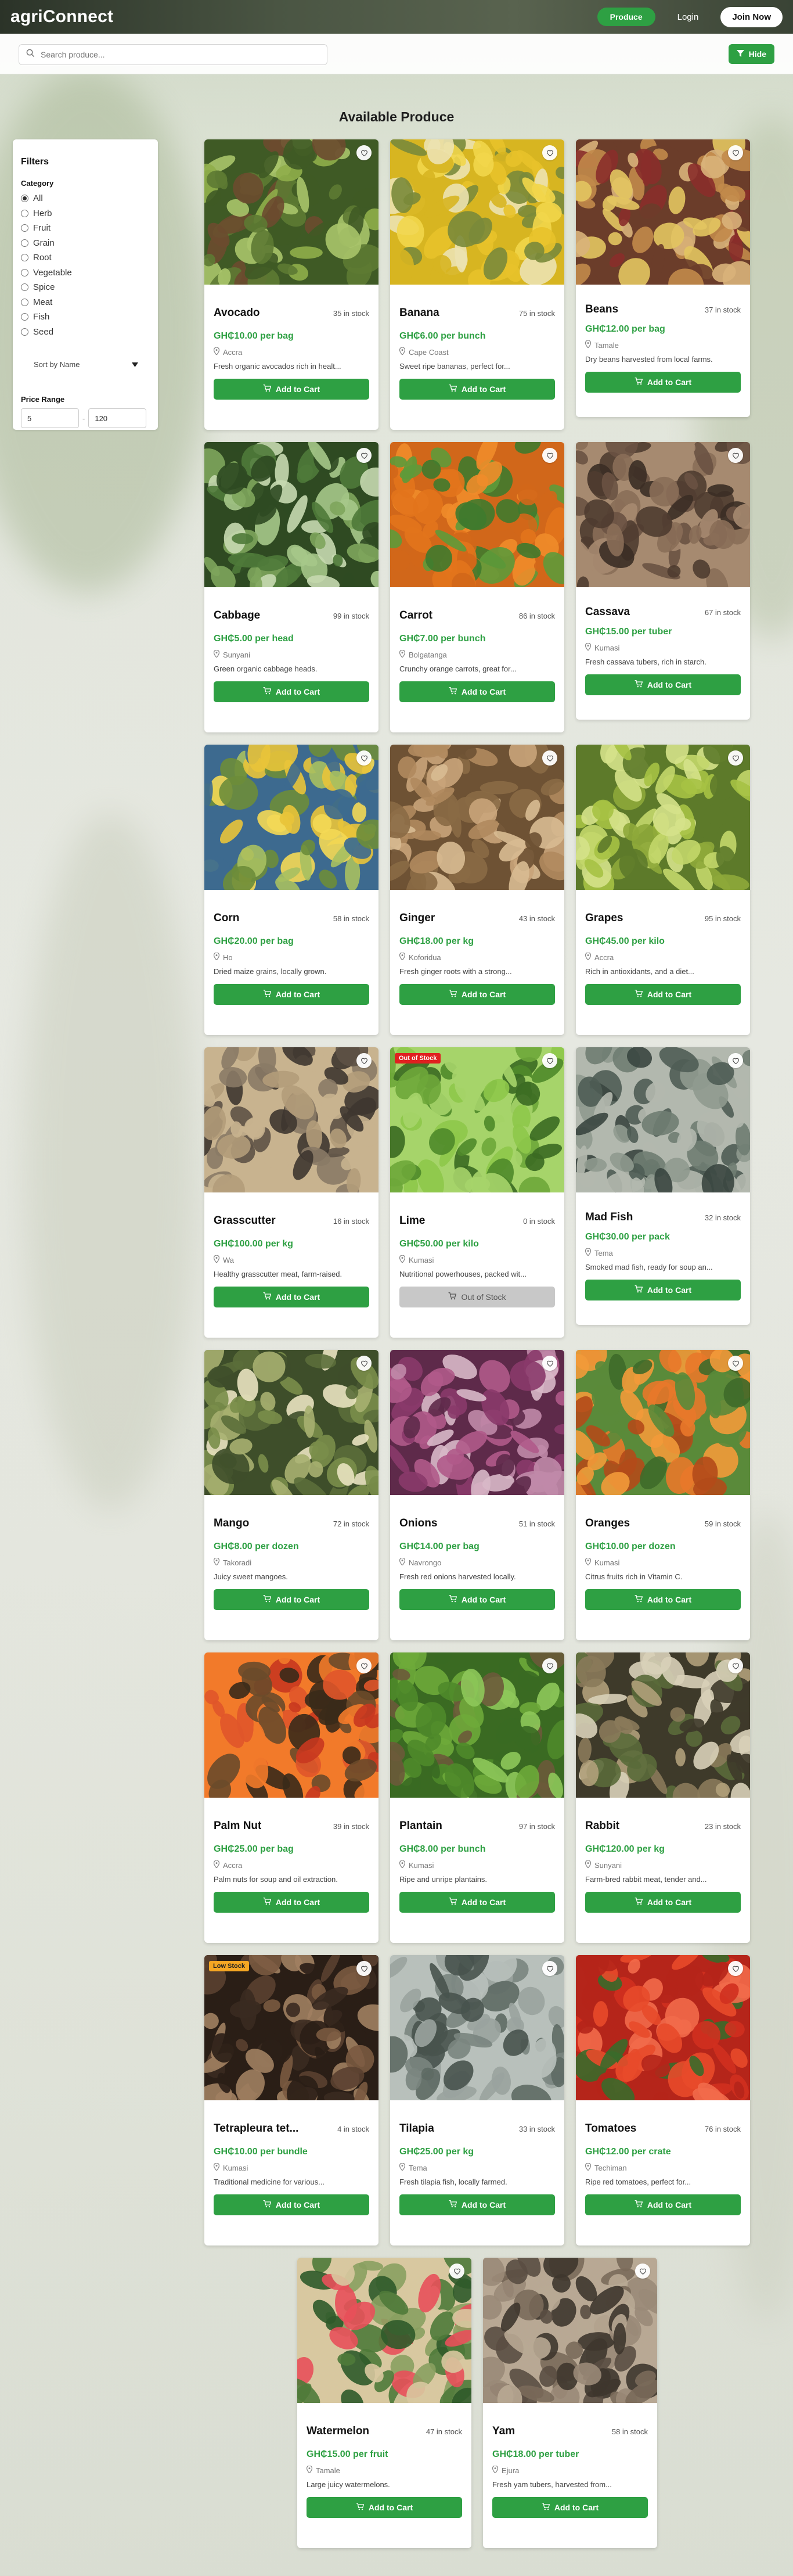 Image resolution: width=793 pixels, height=2576 pixels. I want to click on category-option-fish: Fish, so click(85, 317).